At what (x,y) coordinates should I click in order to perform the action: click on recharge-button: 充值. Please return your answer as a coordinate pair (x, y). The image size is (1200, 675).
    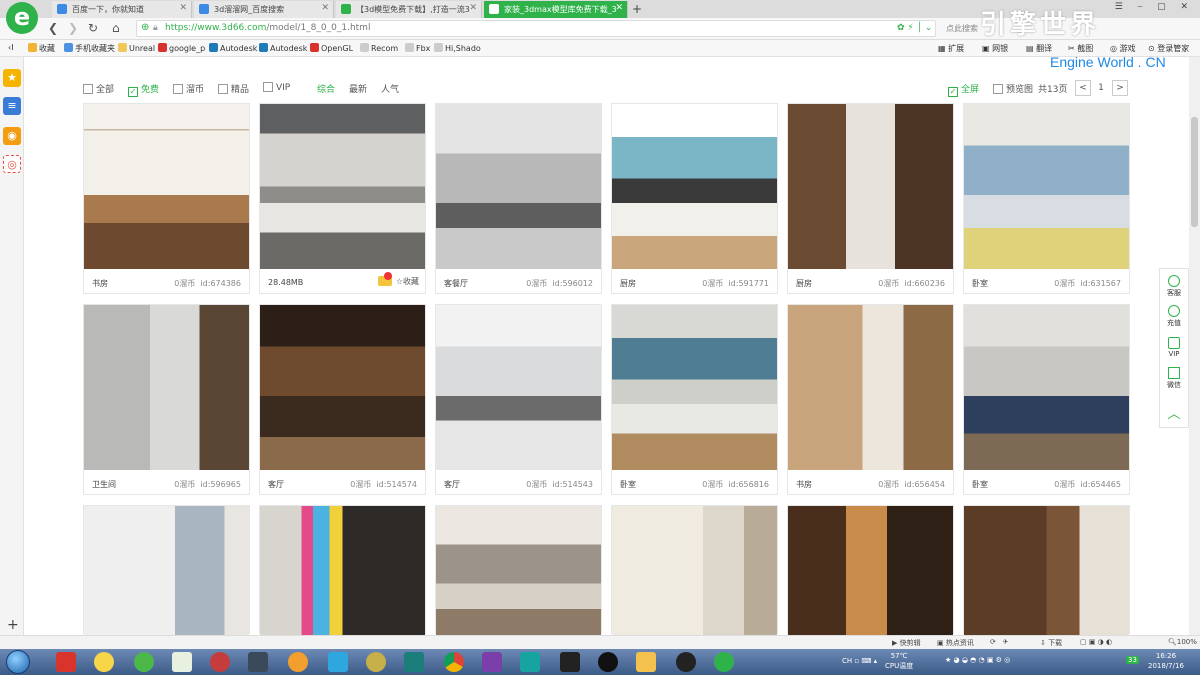
    Looking at the image, I should click on (1174, 316).